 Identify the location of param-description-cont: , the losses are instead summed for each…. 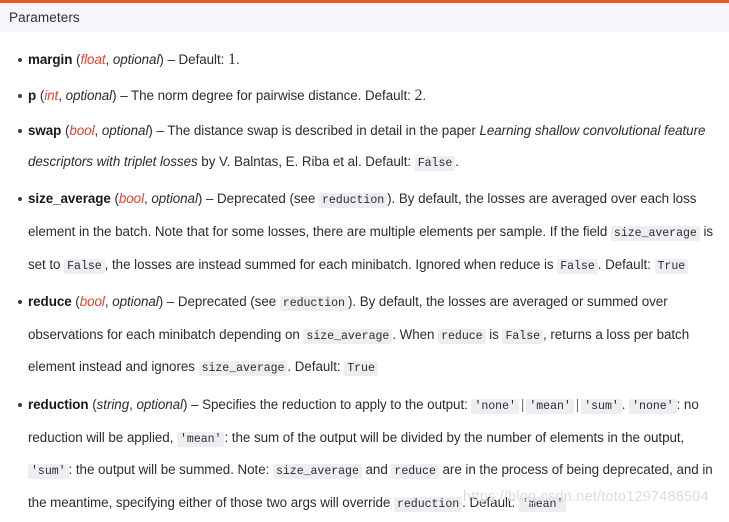
(329, 264).